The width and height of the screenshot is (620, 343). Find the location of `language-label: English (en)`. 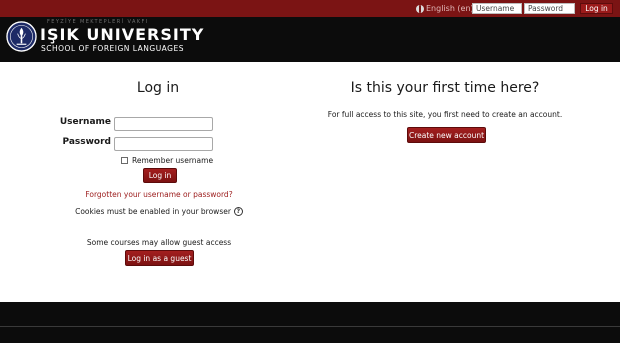

language-label: English (en) is located at coordinates (450, 8).